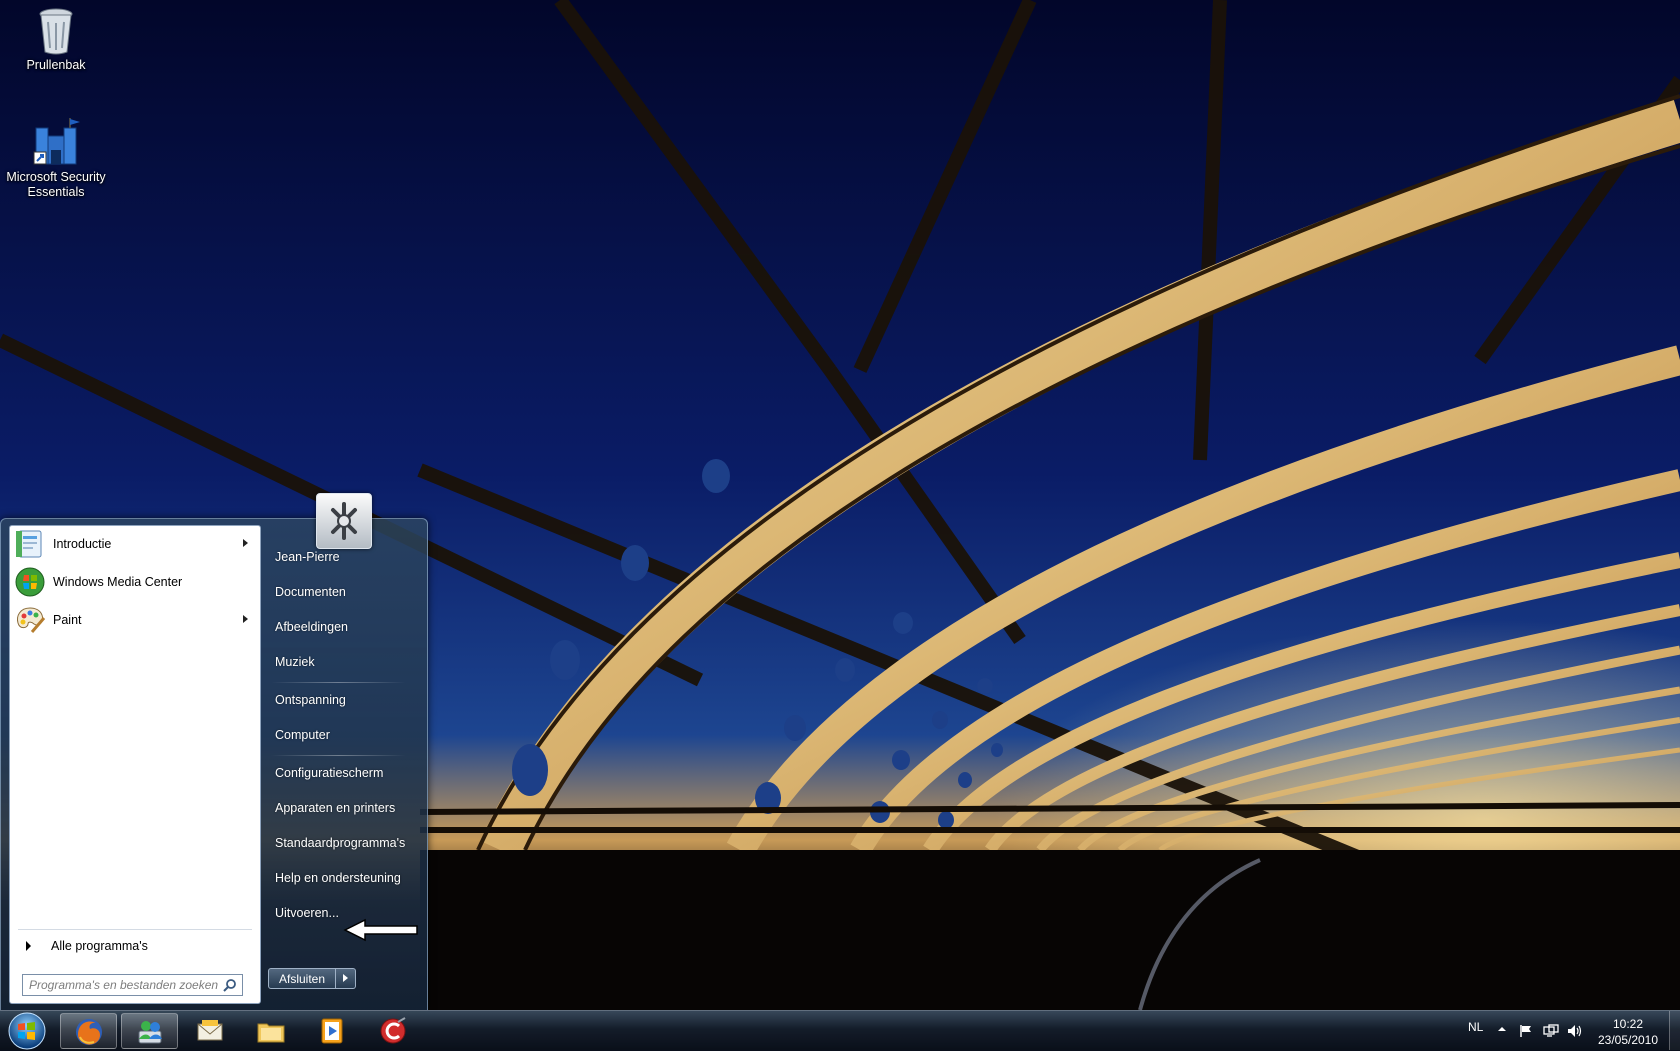 The height and width of the screenshot is (1051, 1680). I want to click on all-programs-button: Alle programma's, so click(135, 946).